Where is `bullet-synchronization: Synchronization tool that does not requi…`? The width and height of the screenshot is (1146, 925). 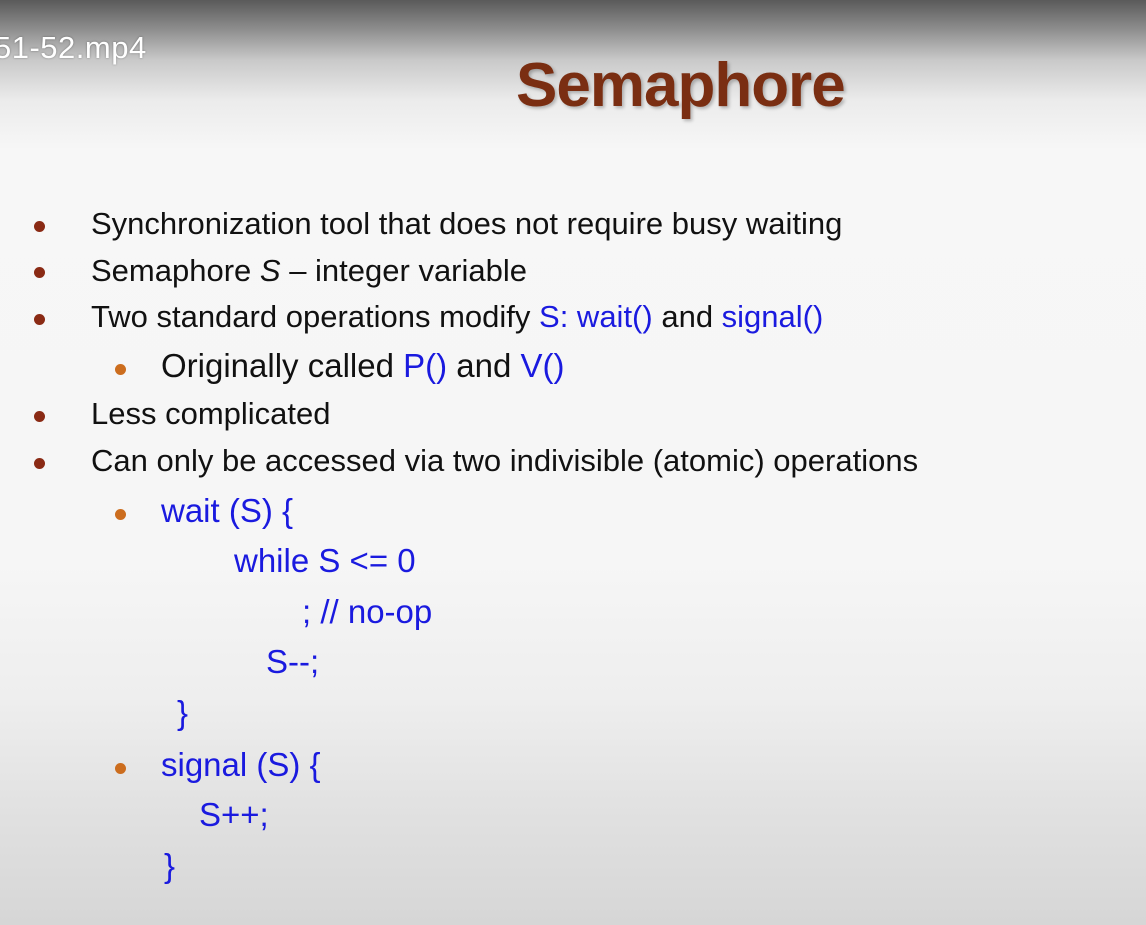
bullet-synchronization: Synchronization tool that does not requi… is located at coordinates (467, 223).